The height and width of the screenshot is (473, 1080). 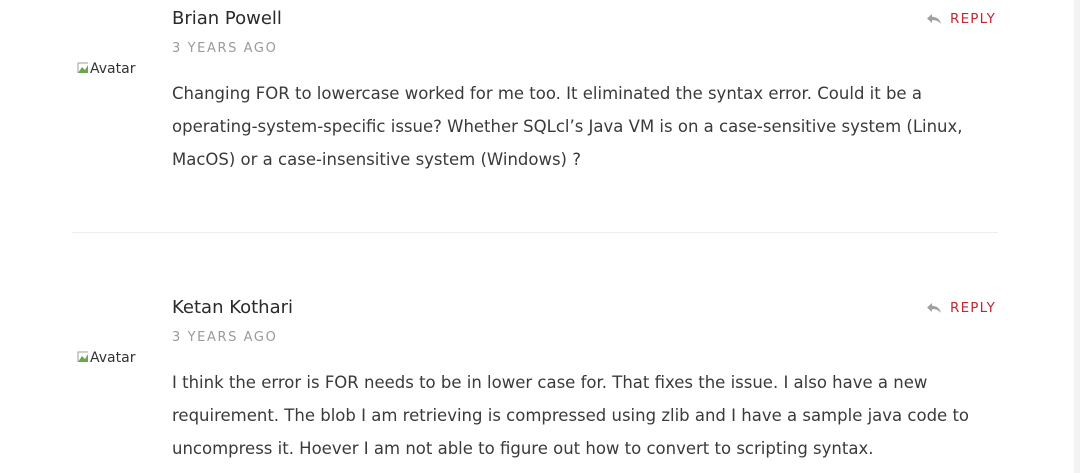 What do you see at coordinates (232, 308) in the screenshot?
I see `comment-author: Ketan Kothari` at bounding box center [232, 308].